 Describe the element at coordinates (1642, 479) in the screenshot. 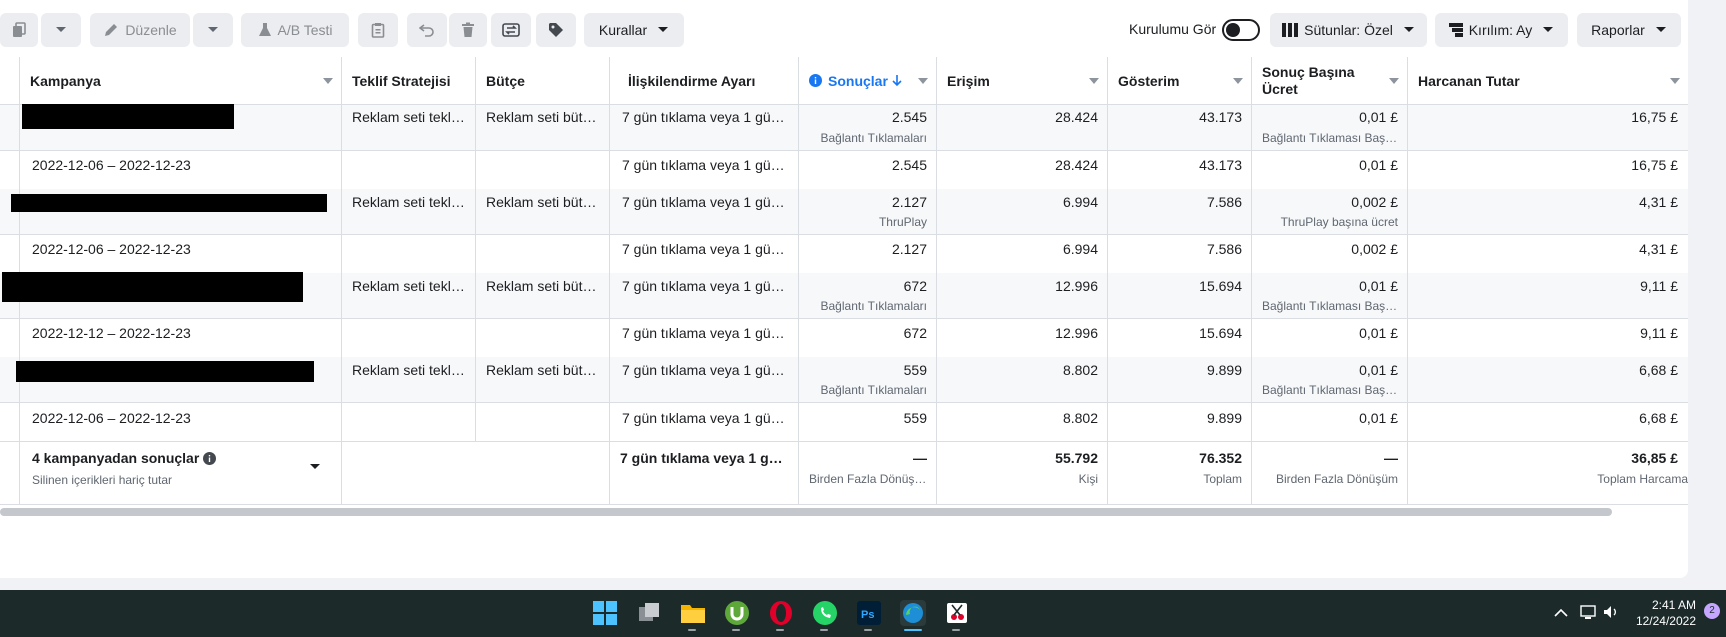

I see `summary-amount-spent-sub: Toplam Harcama` at that location.